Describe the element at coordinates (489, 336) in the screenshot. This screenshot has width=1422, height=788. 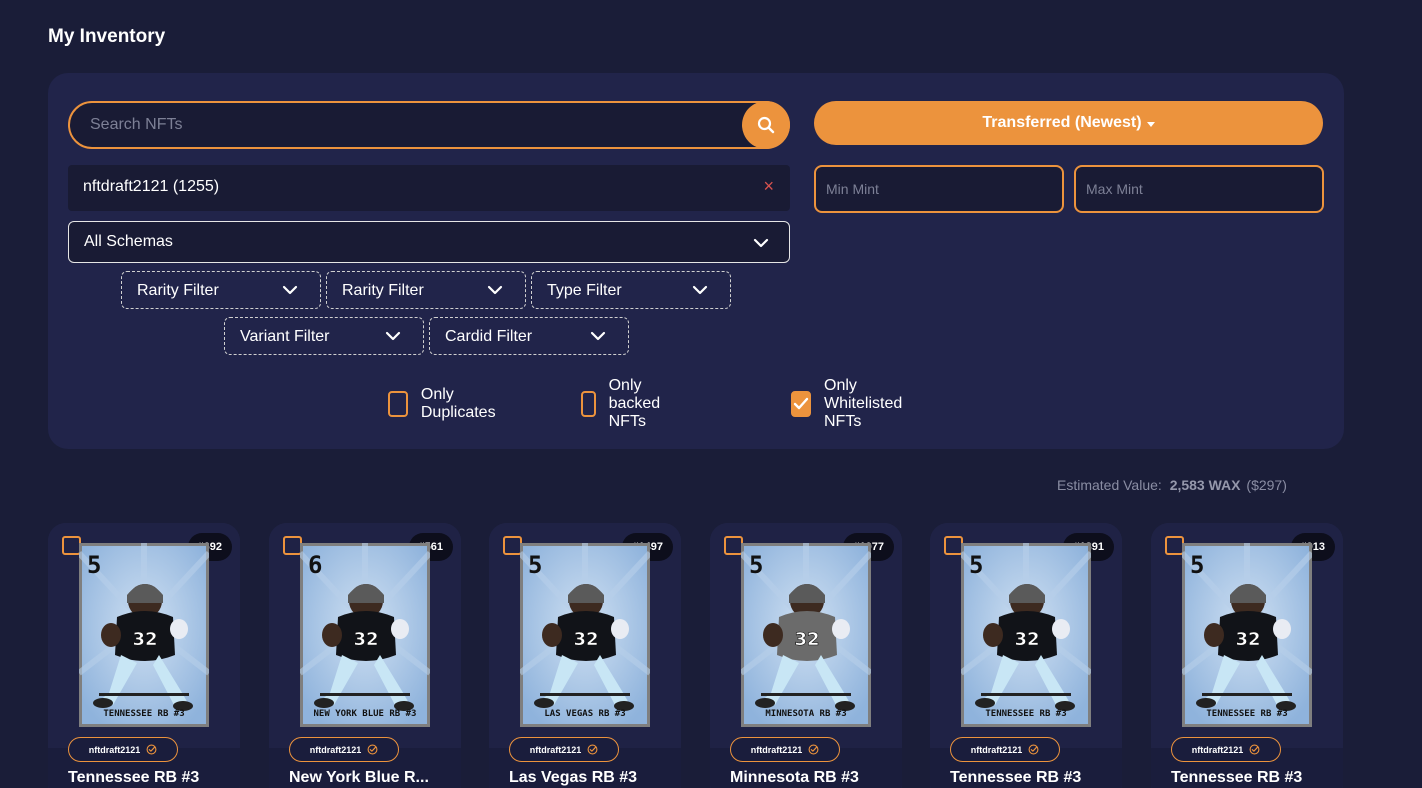
I see `dropdown-label: Cardid Filter` at that location.